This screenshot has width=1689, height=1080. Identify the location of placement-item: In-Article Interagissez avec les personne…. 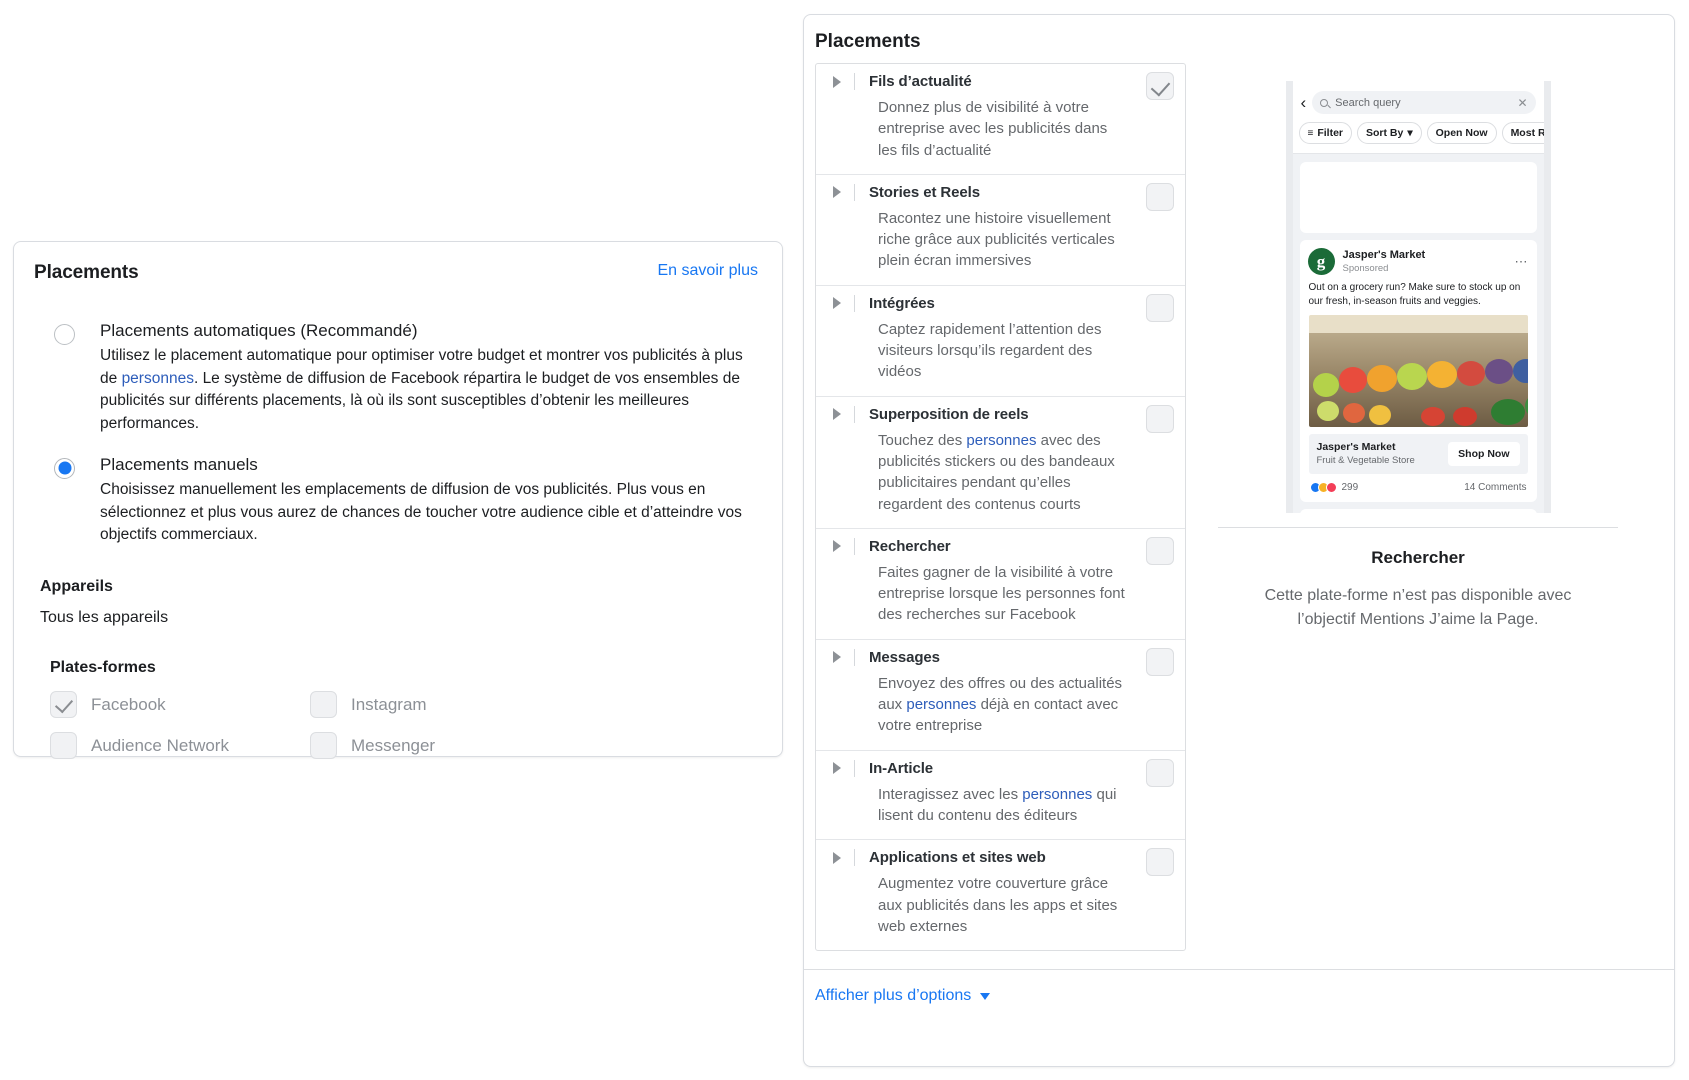
(1000, 796).